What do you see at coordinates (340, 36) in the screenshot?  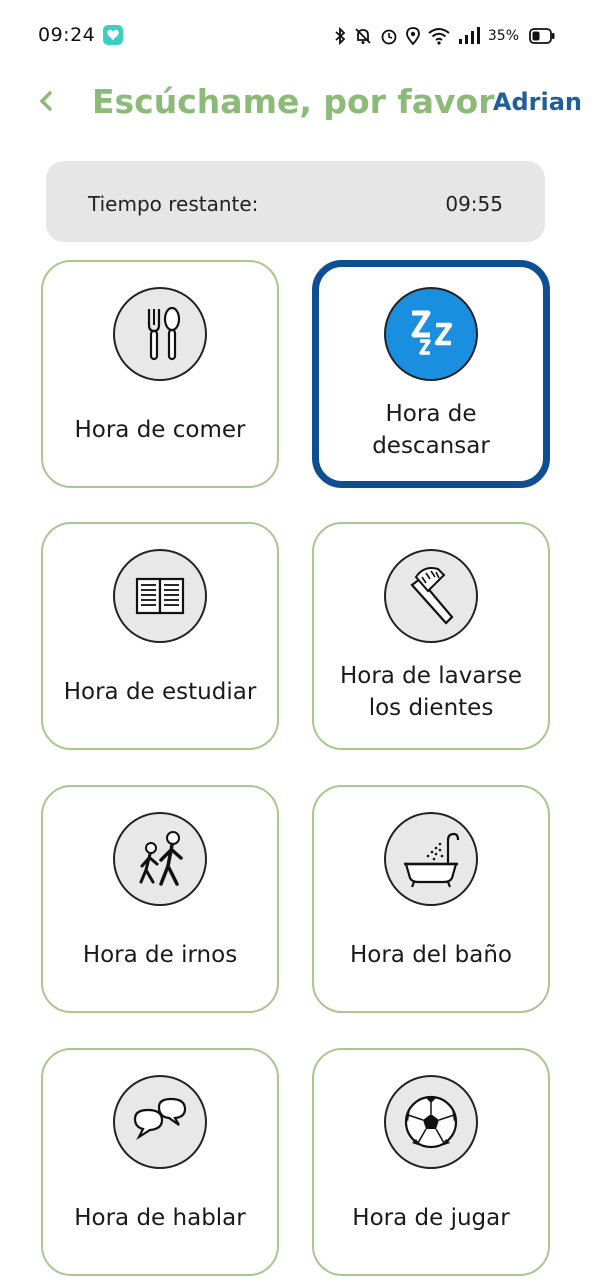 I see `bluetooth-icon` at bounding box center [340, 36].